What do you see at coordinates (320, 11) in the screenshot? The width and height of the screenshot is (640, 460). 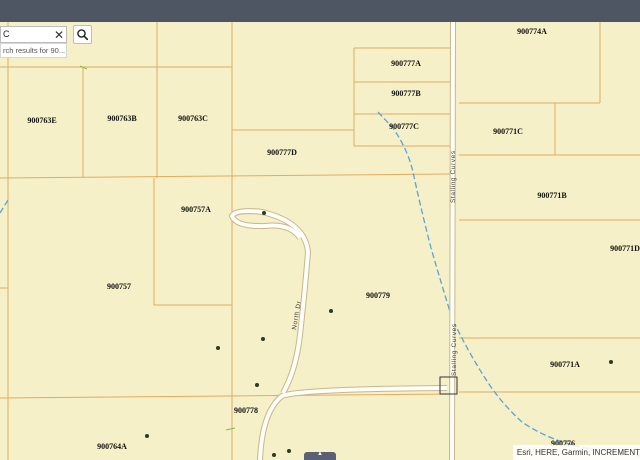 I see `top-toolbar` at bounding box center [320, 11].